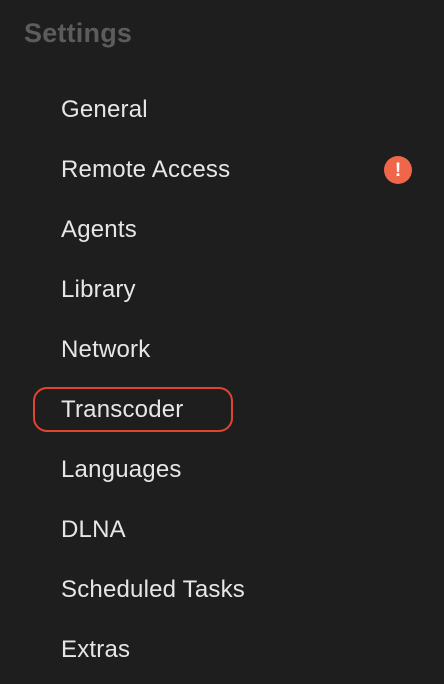 This screenshot has width=444, height=684. What do you see at coordinates (106, 349) in the screenshot?
I see `sidebar-item-label: Network` at bounding box center [106, 349].